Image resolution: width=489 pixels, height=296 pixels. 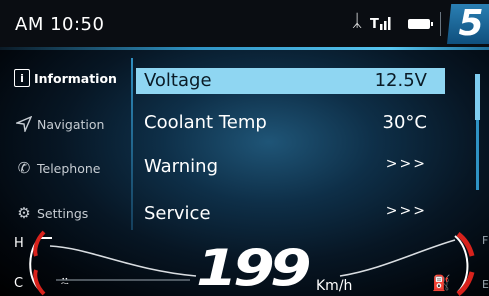 What do you see at coordinates (132, 144) in the screenshot?
I see `sidebar-divider` at bounding box center [132, 144].